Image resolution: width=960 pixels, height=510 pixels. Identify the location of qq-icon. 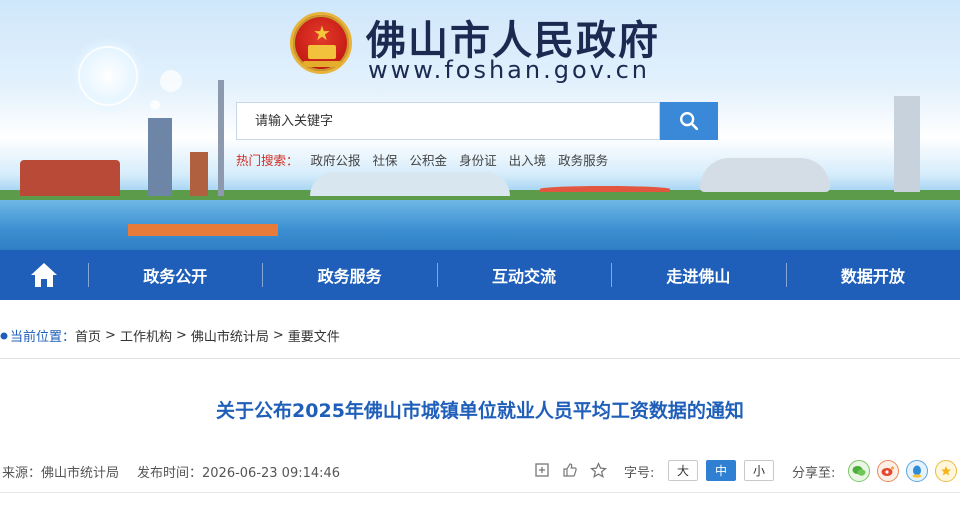
(917, 471).